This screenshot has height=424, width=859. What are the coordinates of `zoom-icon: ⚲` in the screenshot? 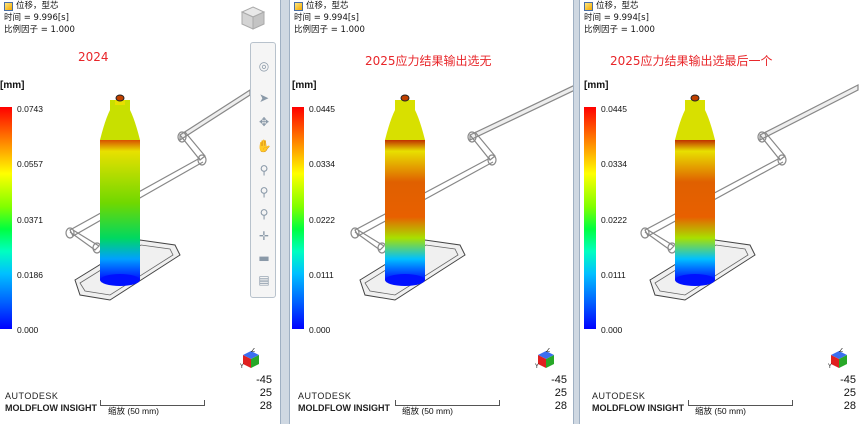 It's located at (264, 170).